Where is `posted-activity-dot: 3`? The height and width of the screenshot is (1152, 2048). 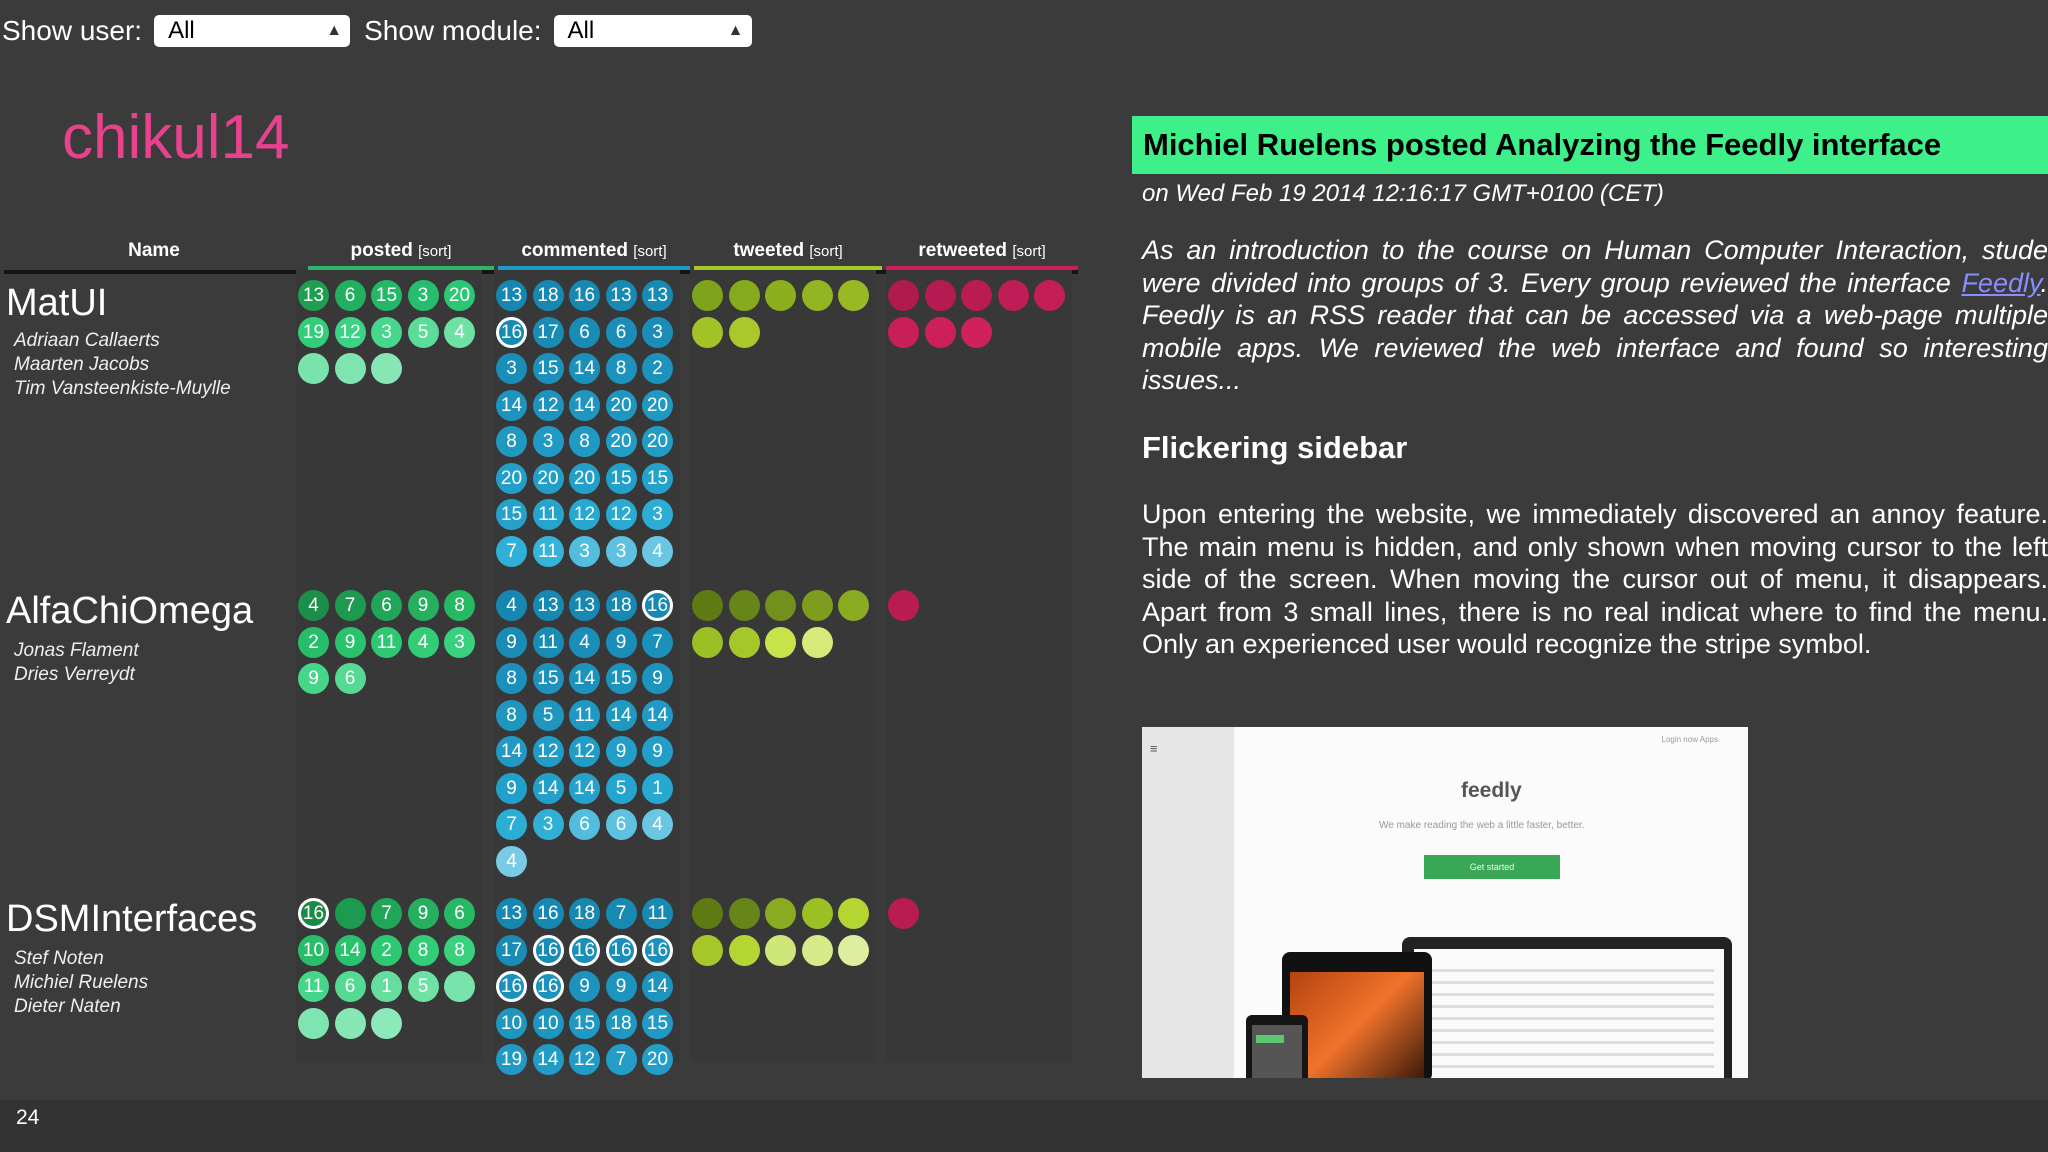 posted-activity-dot: 3 is located at coordinates (423, 295).